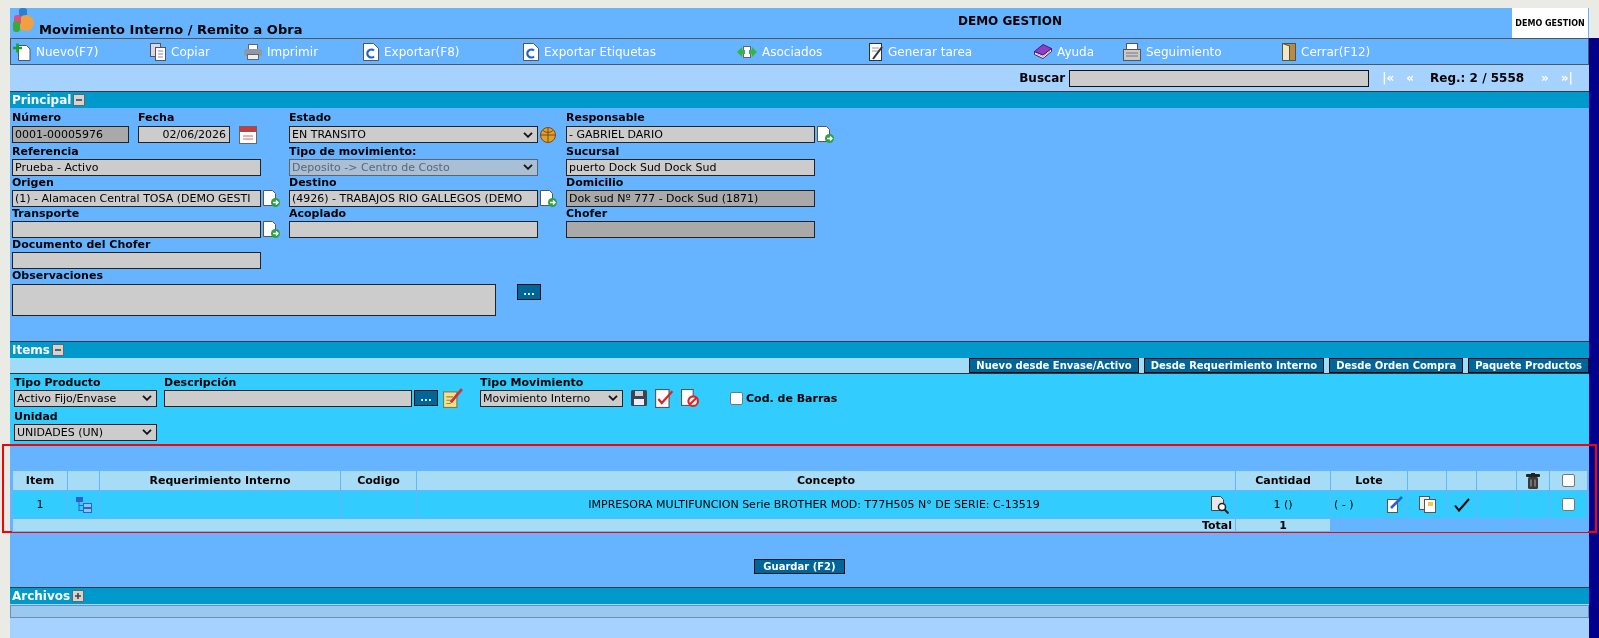  What do you see at coordinates (1219, 78) in the screenshot?
I see `search-field` at bounding box center [1219, 78].